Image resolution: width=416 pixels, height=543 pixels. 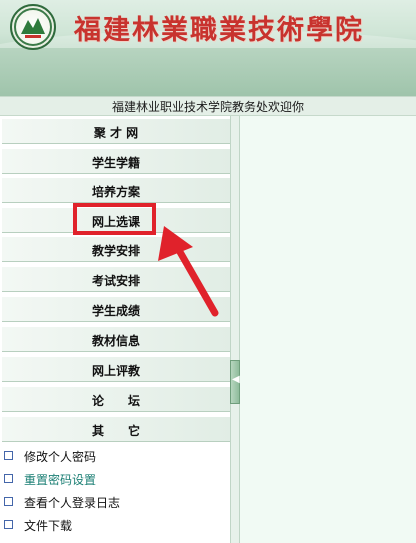 I want to click on collapse-arrow-icon: ◀, so click(x=236, y=379).